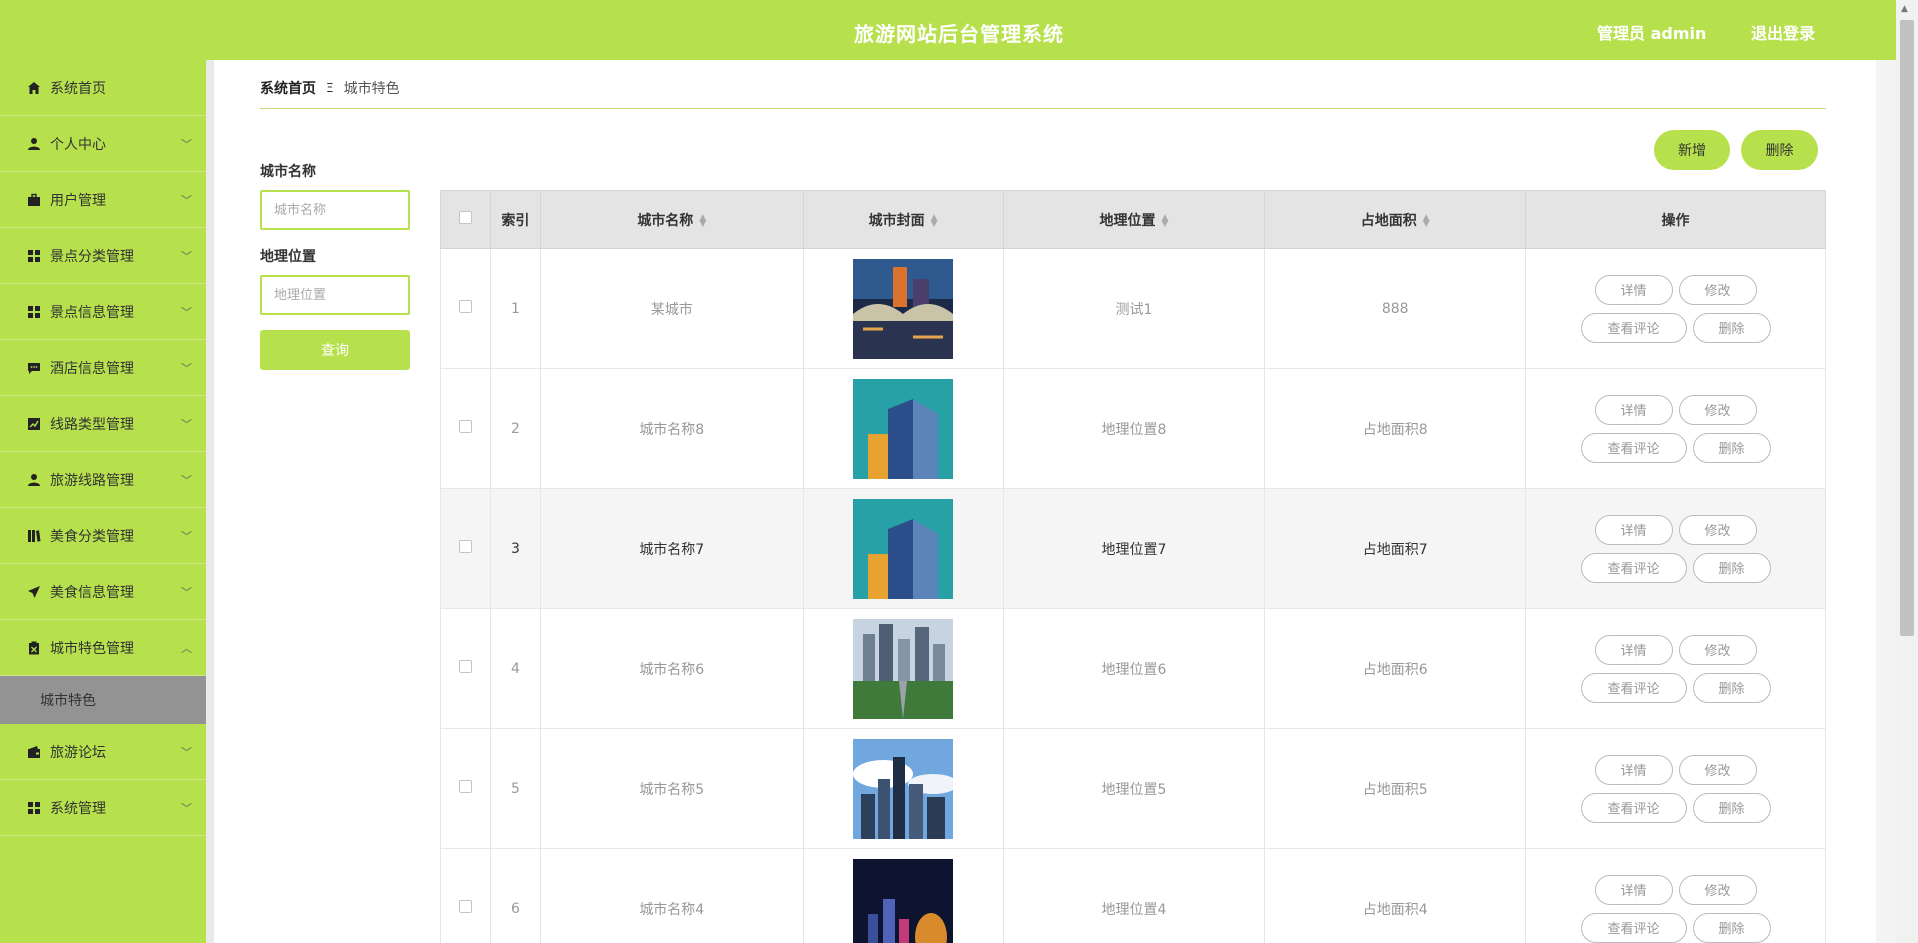 This screenshot has height=943, width=1918. I want to click on breadcrumb-divider, so click(1043, 108).